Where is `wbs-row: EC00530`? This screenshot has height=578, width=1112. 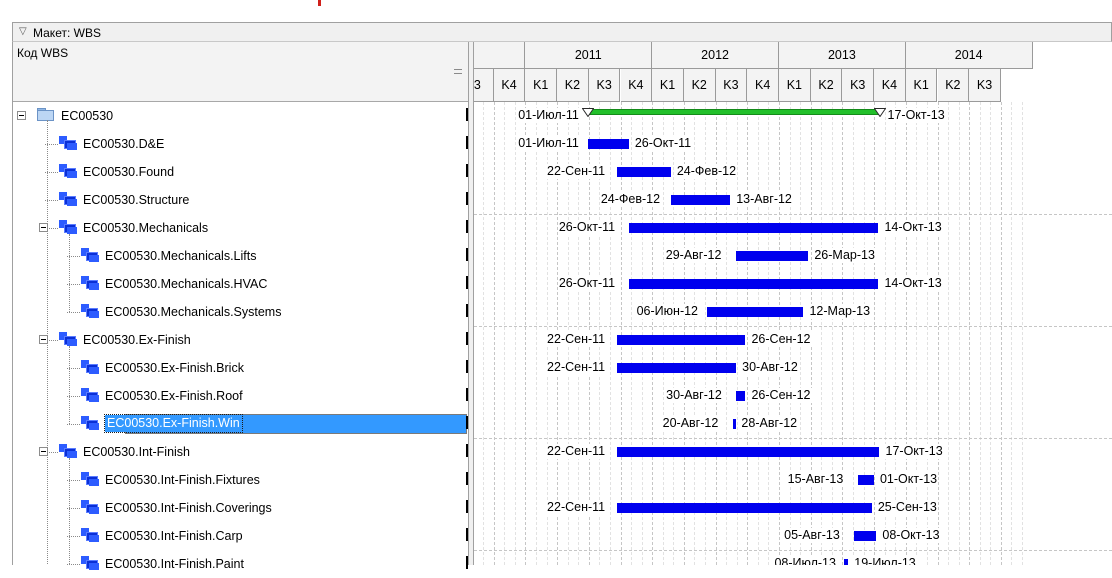 wbs-row: EC00530 is located at coordinates (241, 116).